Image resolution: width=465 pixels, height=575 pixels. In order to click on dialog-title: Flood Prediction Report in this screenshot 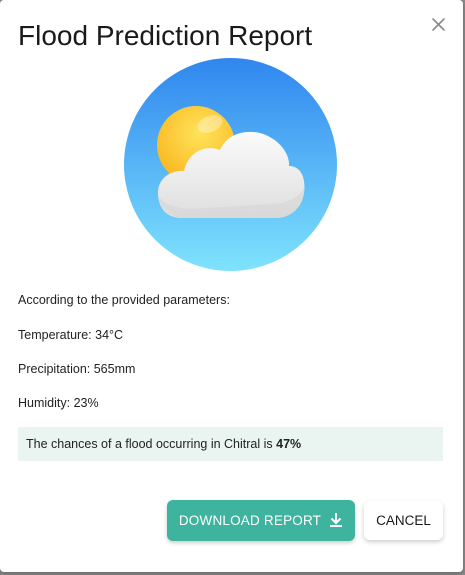, I will do `click(165, 35)`.